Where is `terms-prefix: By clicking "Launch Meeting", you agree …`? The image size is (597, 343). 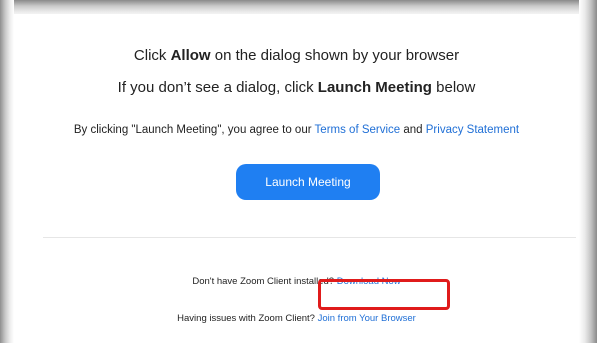 terms-prefix: By clicking "Launch Meeting", you agree … is located at coordinates (194, 130).